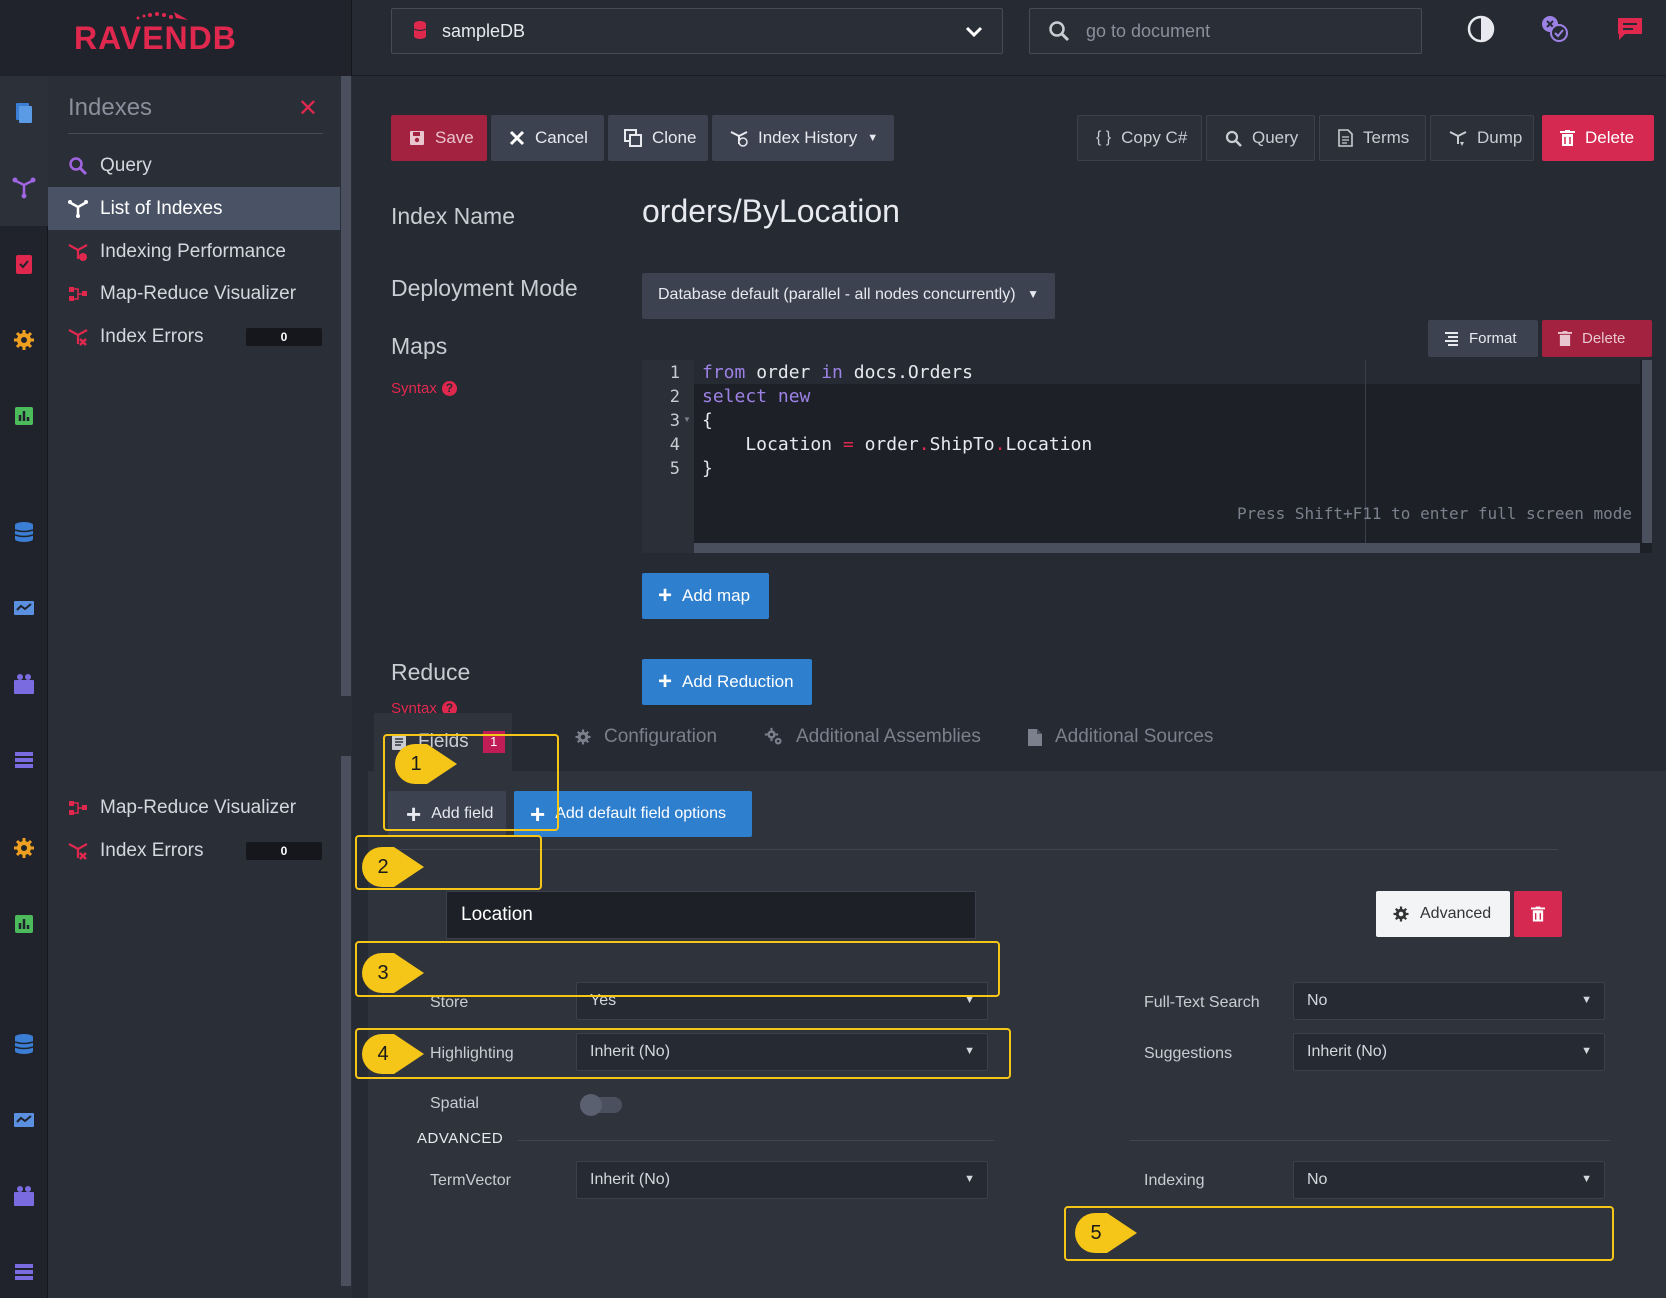  What do you see at coordinates (808, 137) in the screenshot?
I see `index-history-label: Index History` at bounding box center [808, 137].